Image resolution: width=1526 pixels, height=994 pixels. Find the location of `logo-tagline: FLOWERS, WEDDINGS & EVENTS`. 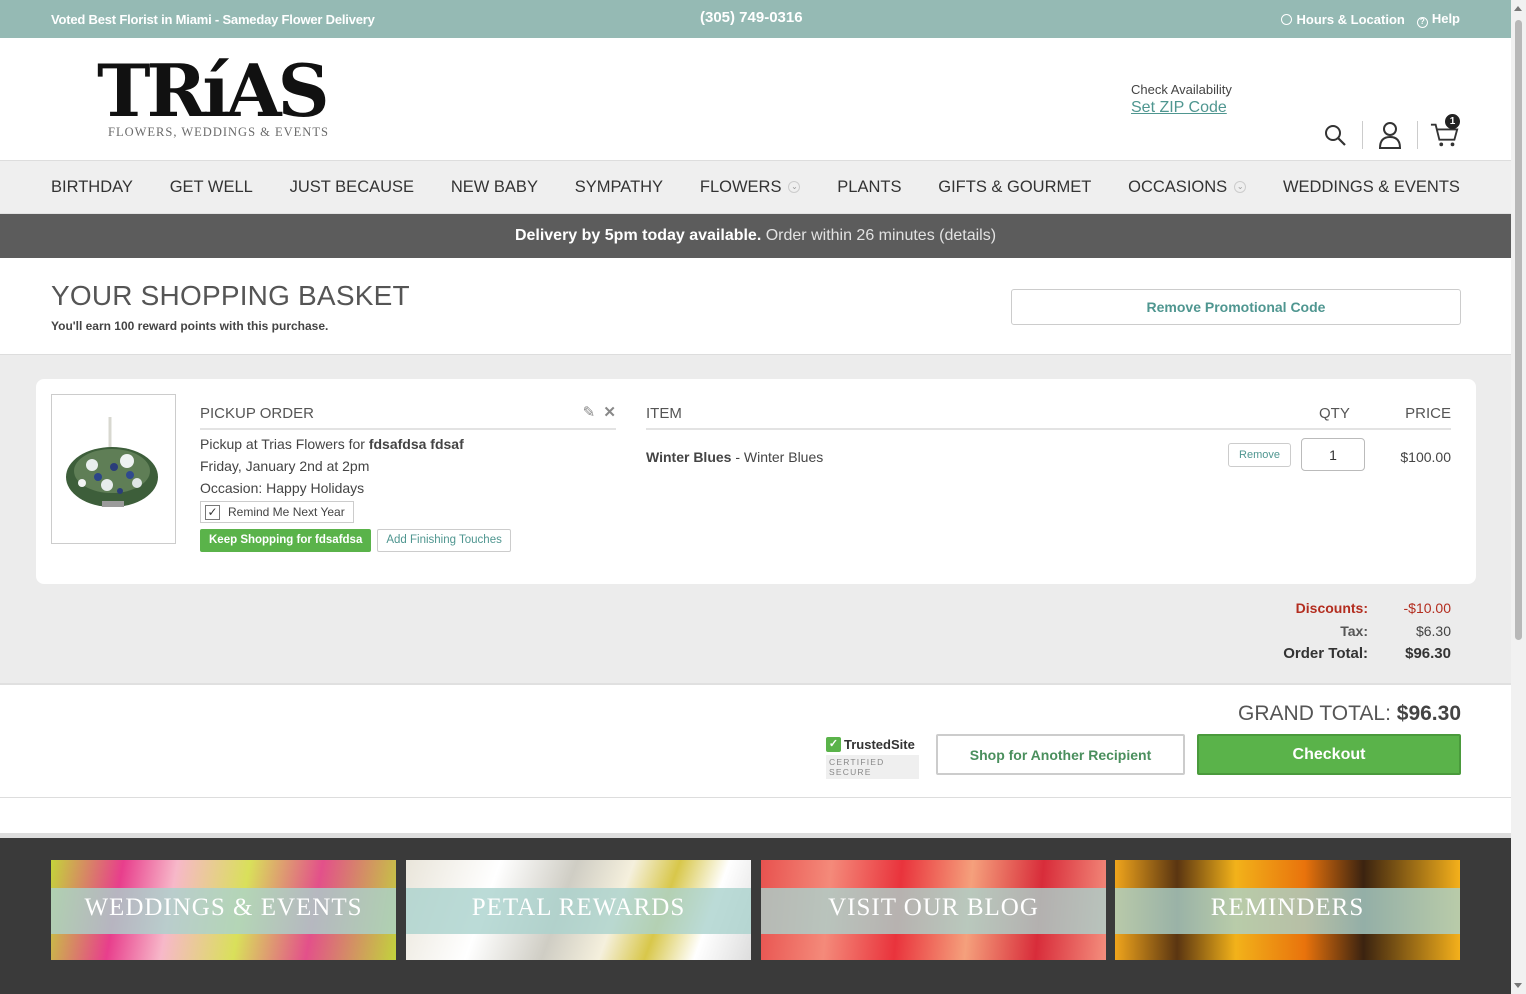

logo-tagline: FLOWERS, WEDDINGS & EVENTS is located at coordinates (218, 132).